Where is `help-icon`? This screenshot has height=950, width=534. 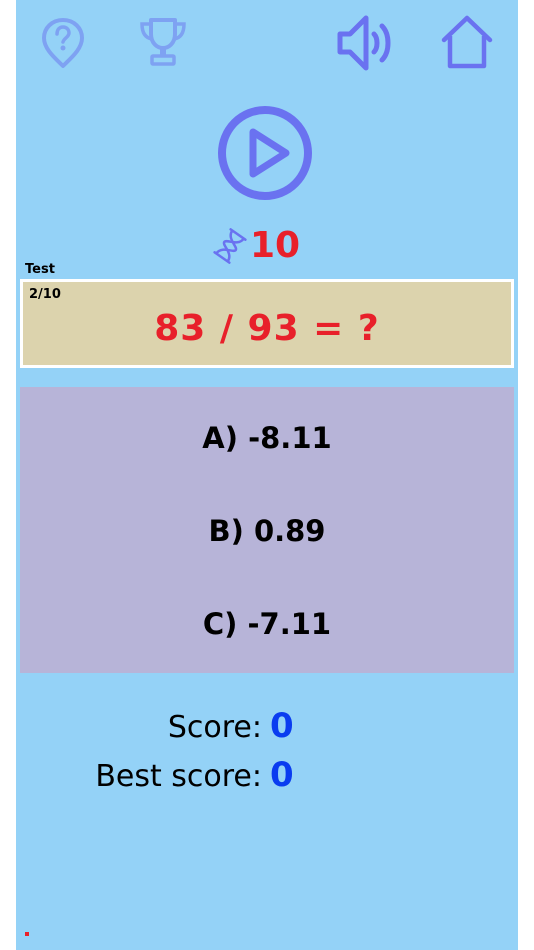 help-icon is located at coordinates (63, 43).